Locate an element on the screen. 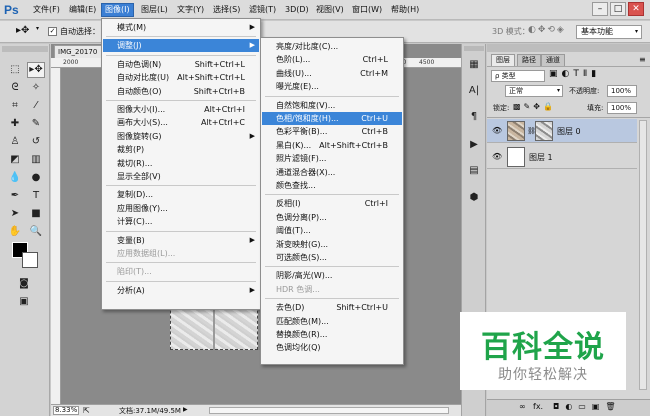 This screenshot has height=416, width=650. menu-filter: 滤镜(T) is located at coordinates (262, 10).